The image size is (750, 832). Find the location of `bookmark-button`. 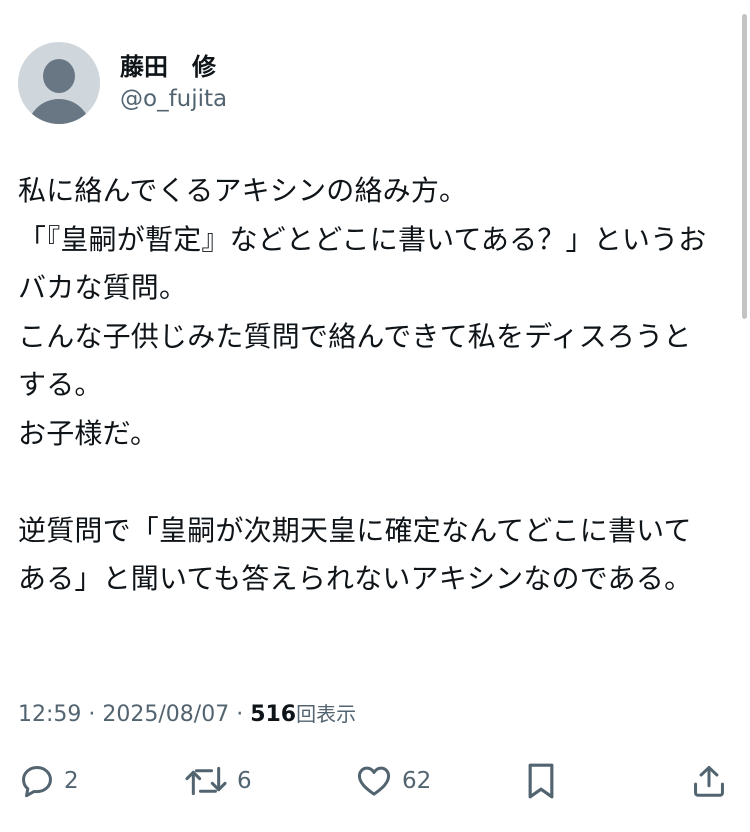

bookmark-button is located at coordinates (541, 781).